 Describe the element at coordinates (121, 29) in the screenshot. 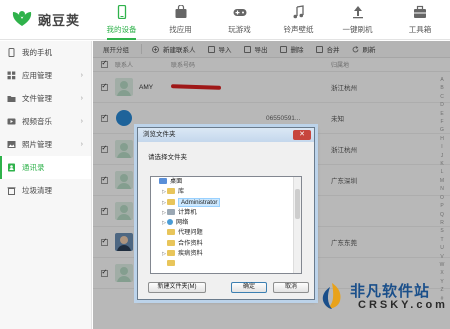

I see `nav-label: 我的设备` at that location.